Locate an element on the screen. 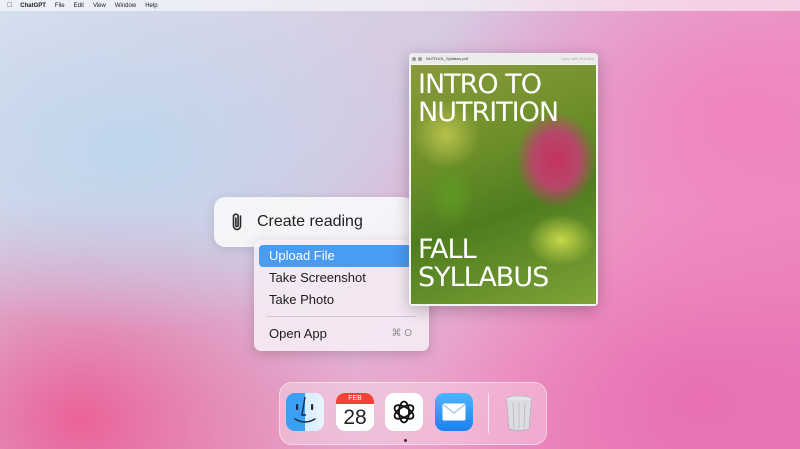 This screenshot has height=449, width=800. menu-edit: Edit is located at coordinates (79, 6).